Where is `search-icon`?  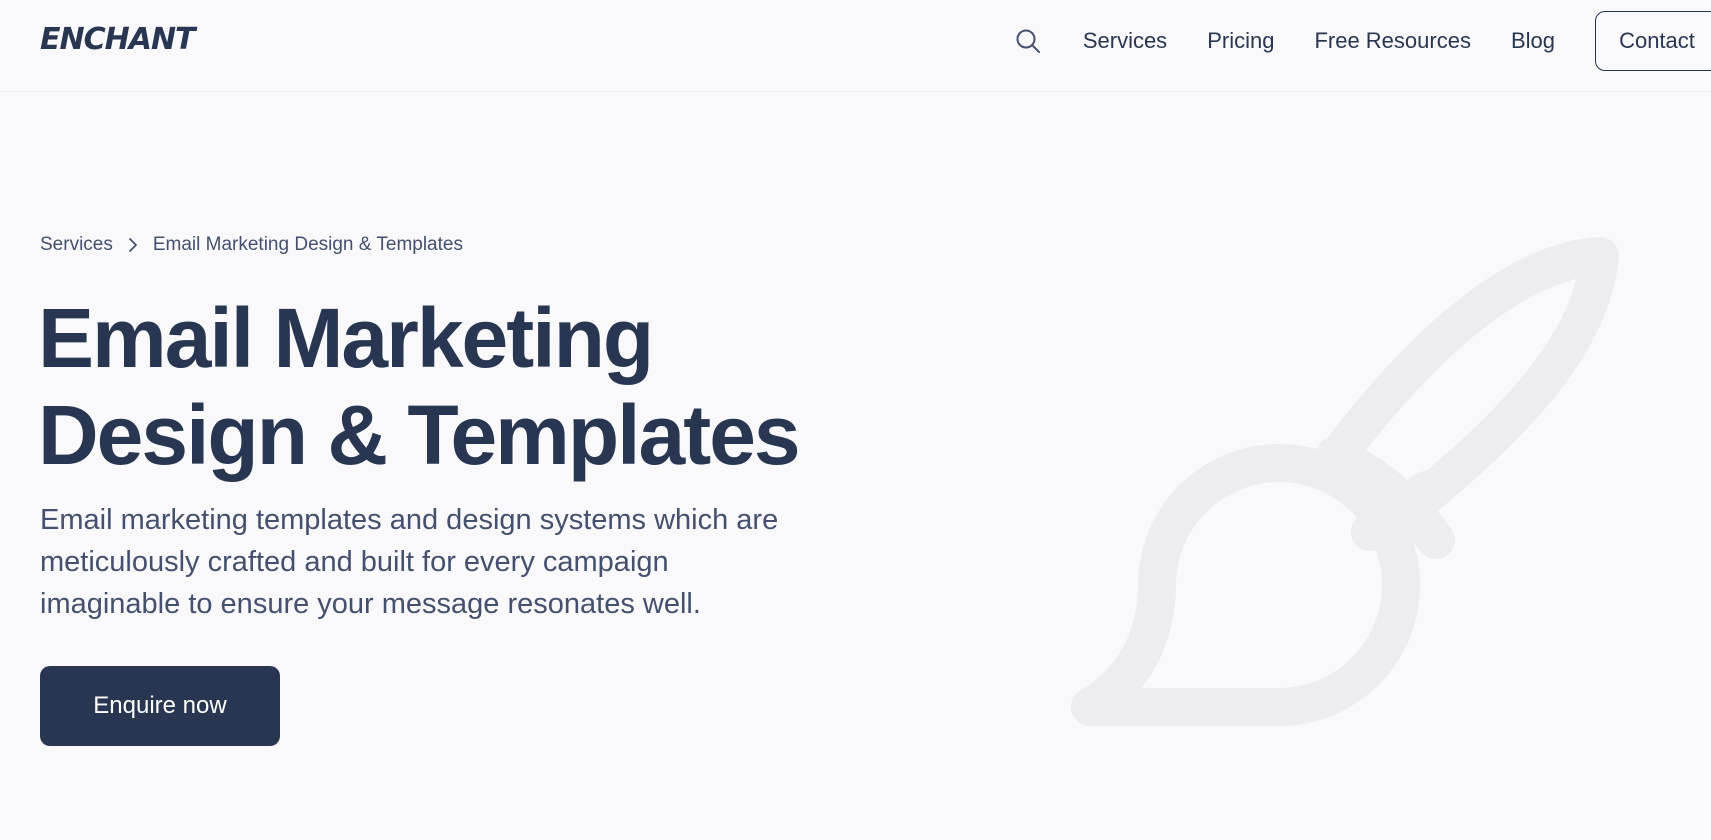 search-icon is located at coordinates (1028, 41).